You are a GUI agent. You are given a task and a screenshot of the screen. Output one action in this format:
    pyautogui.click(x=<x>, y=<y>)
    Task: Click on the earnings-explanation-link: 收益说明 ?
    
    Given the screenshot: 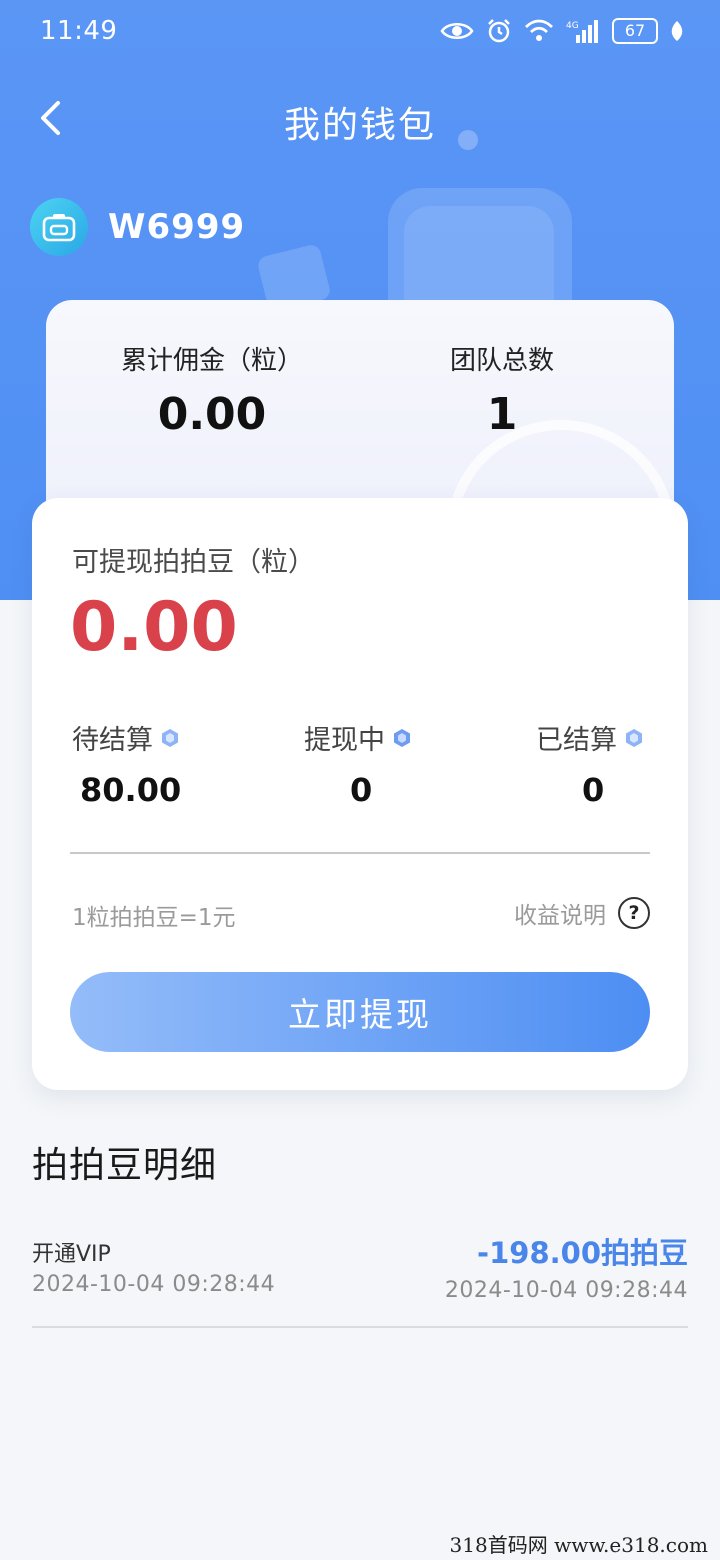 What is the action you would take?
    pyautogui.click(x=582, y=913)
    